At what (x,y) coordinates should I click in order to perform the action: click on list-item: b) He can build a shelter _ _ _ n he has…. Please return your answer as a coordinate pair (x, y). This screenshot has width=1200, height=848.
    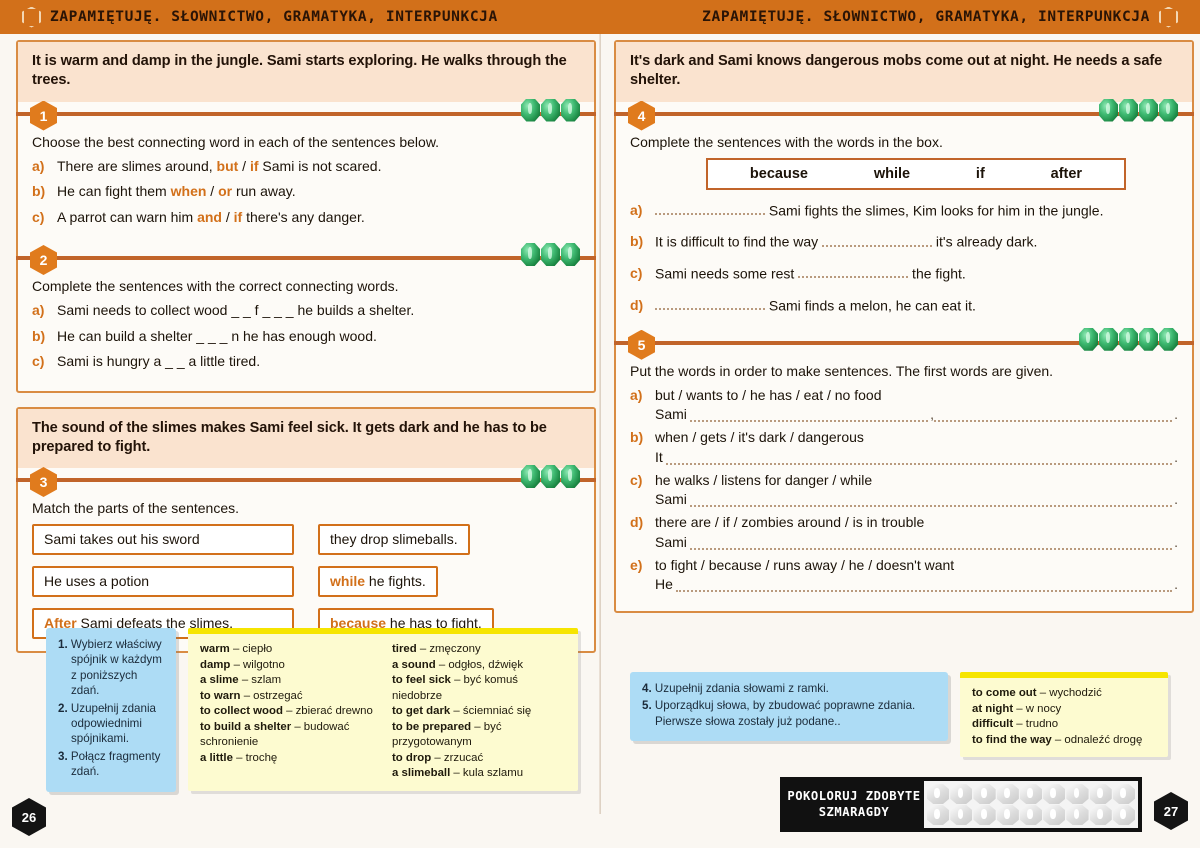
    Looking at the image, I should click on (306, 337).